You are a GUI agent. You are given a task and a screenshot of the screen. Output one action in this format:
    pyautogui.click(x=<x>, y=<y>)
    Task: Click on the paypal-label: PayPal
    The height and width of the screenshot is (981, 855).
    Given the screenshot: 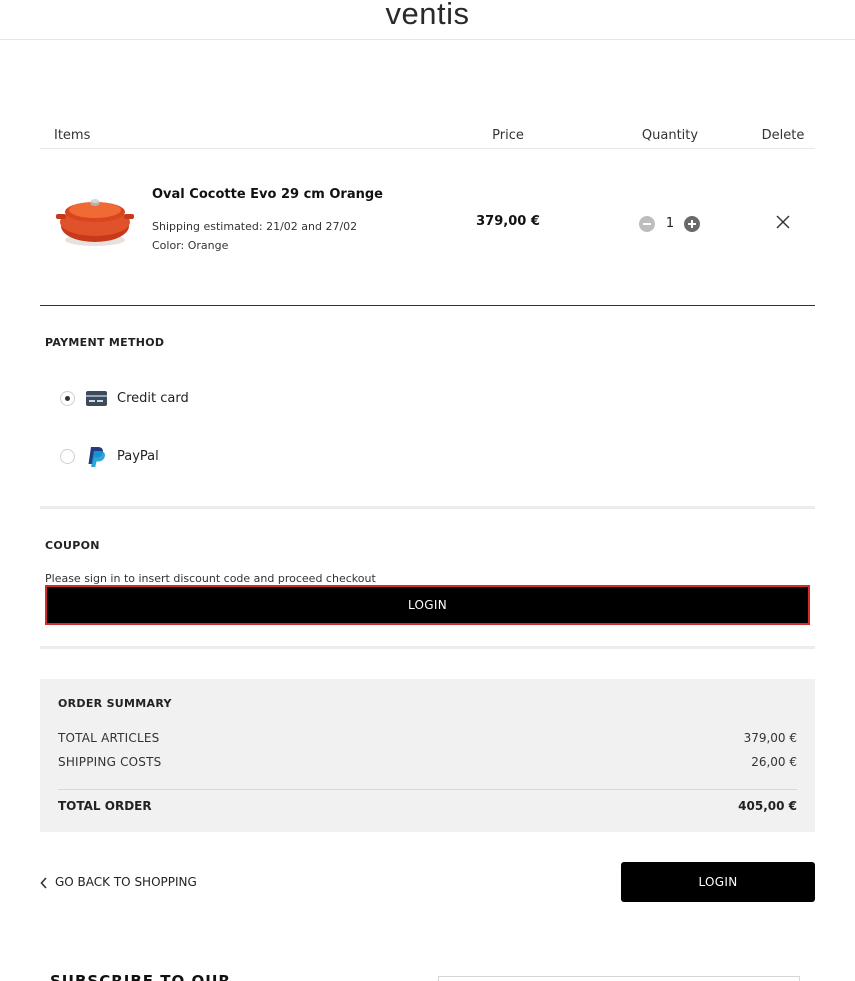 What is the action you would take?
    pyautogui.click(x=138, y=456)
    